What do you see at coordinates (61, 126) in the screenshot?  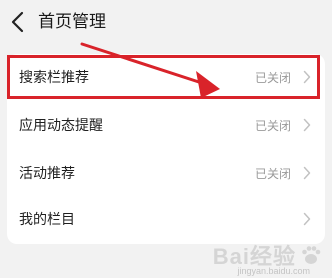 I see `row-label: 应用动态提醒` at bounding box center [61, 126].